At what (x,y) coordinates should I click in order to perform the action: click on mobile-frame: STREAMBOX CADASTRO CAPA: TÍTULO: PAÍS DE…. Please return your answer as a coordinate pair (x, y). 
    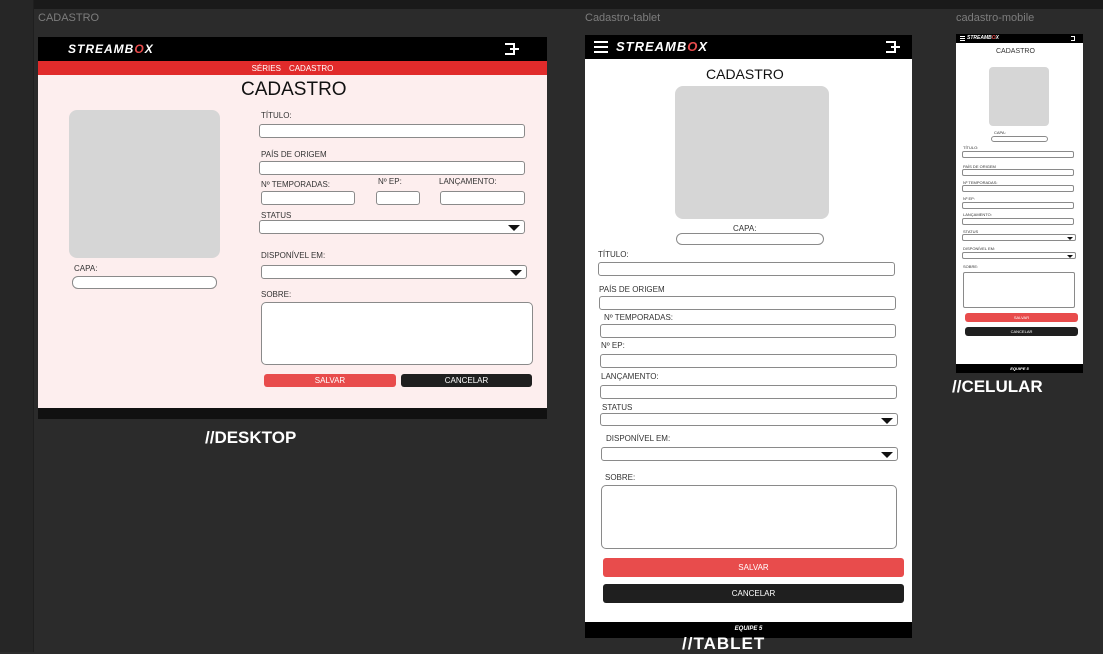
    Looking at the image, I should click on (1019, 203).